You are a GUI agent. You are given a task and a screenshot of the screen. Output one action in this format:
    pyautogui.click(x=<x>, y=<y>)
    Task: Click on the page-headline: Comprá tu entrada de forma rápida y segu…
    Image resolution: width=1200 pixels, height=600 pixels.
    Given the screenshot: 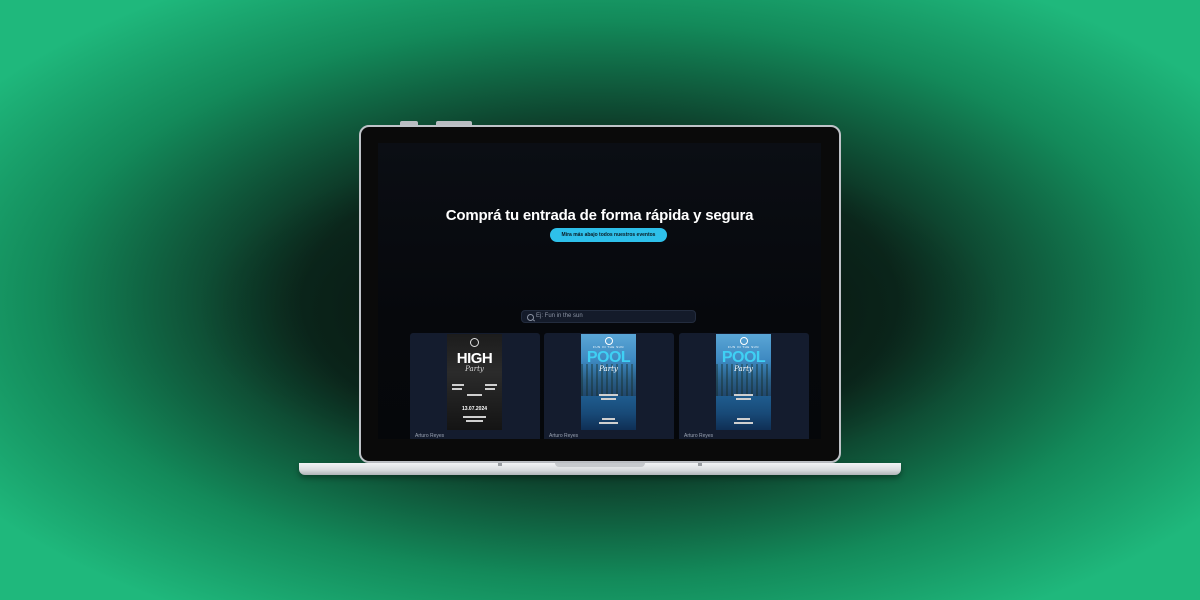 What is the action you would take?
    pyautogui.click(x=599, y=215)
    